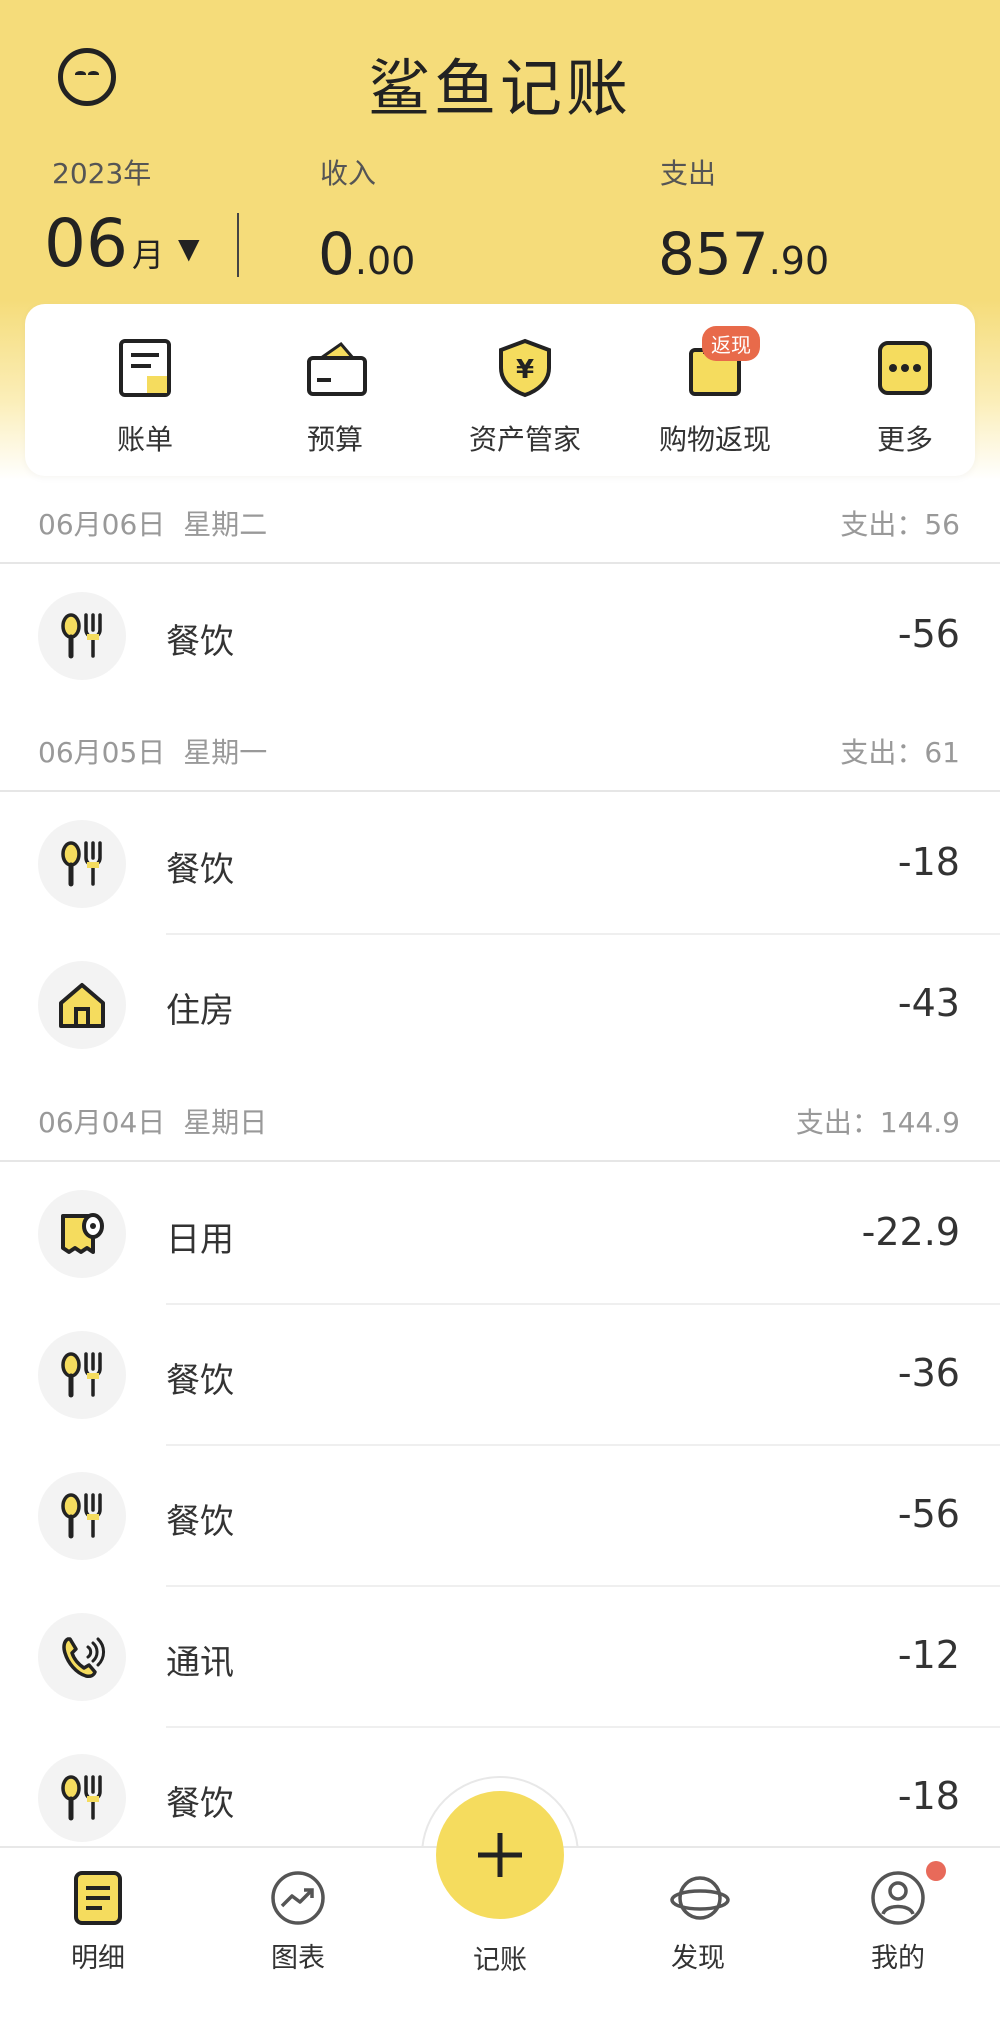  What do you see at coordinates (367, 254) in the screenshot?
I see `income-value: 0.00` at bounding box center [367, 254].